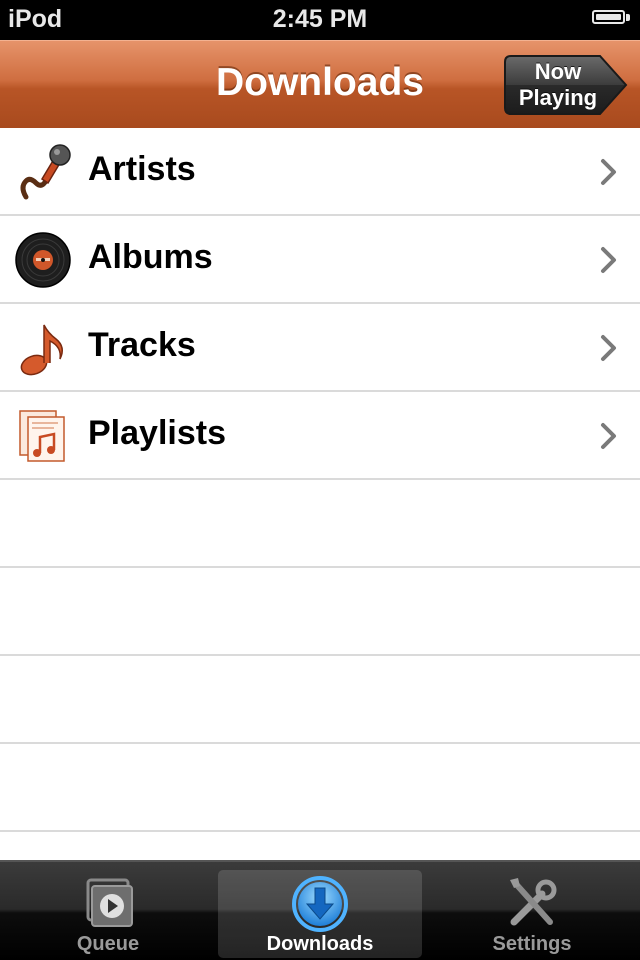 The height and width of the screenshot is (960, 640). What do you see at coordinates (108, 944) in the screenshot?
I see `tab-label: Queue` at bounding box center [108, 944].